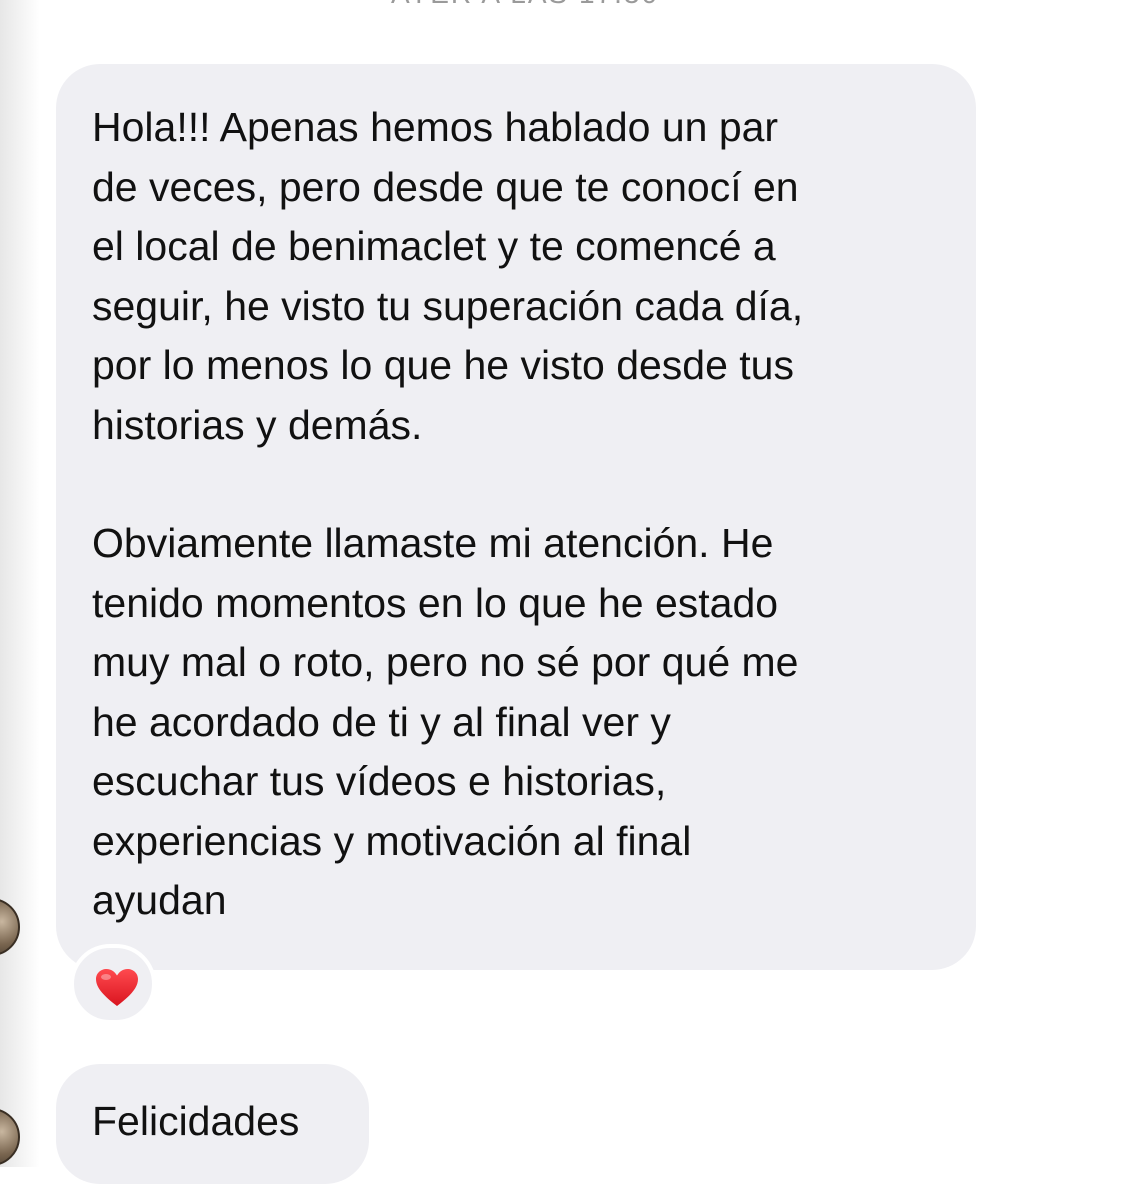 The width and height of the screenshot is (1122, 1184). I want to click on message-text: Felicidades, so click(196, 1121).